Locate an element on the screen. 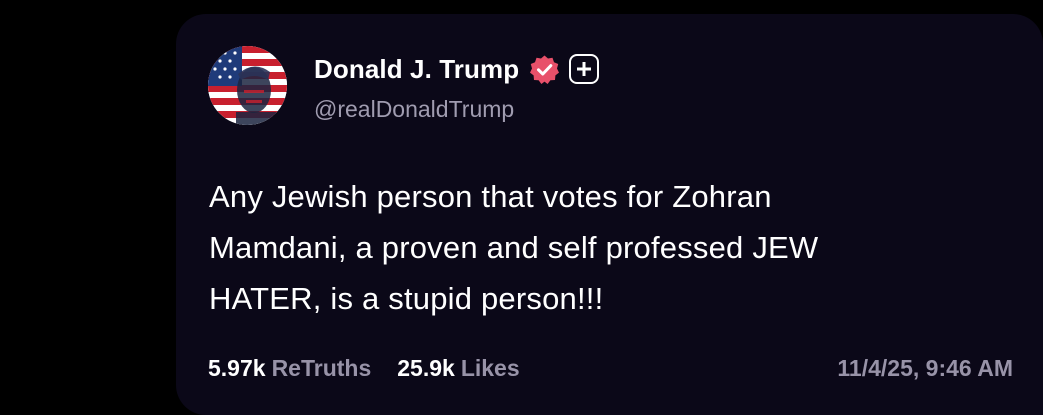  plus-icon is located at coordinates (584, 69).